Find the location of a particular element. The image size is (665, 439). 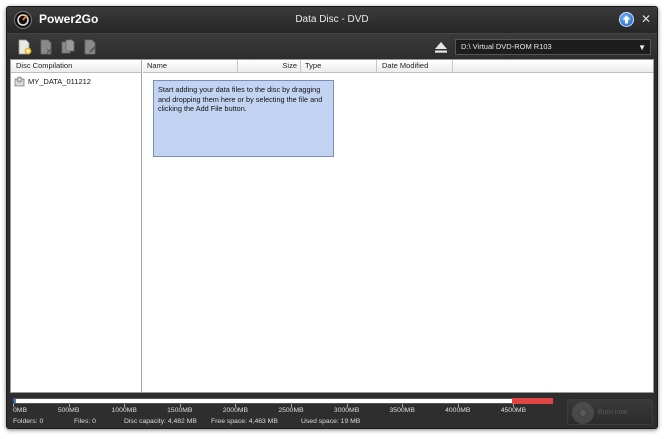

folders-count: Folders: 0 is located at coordinates (28, 421).